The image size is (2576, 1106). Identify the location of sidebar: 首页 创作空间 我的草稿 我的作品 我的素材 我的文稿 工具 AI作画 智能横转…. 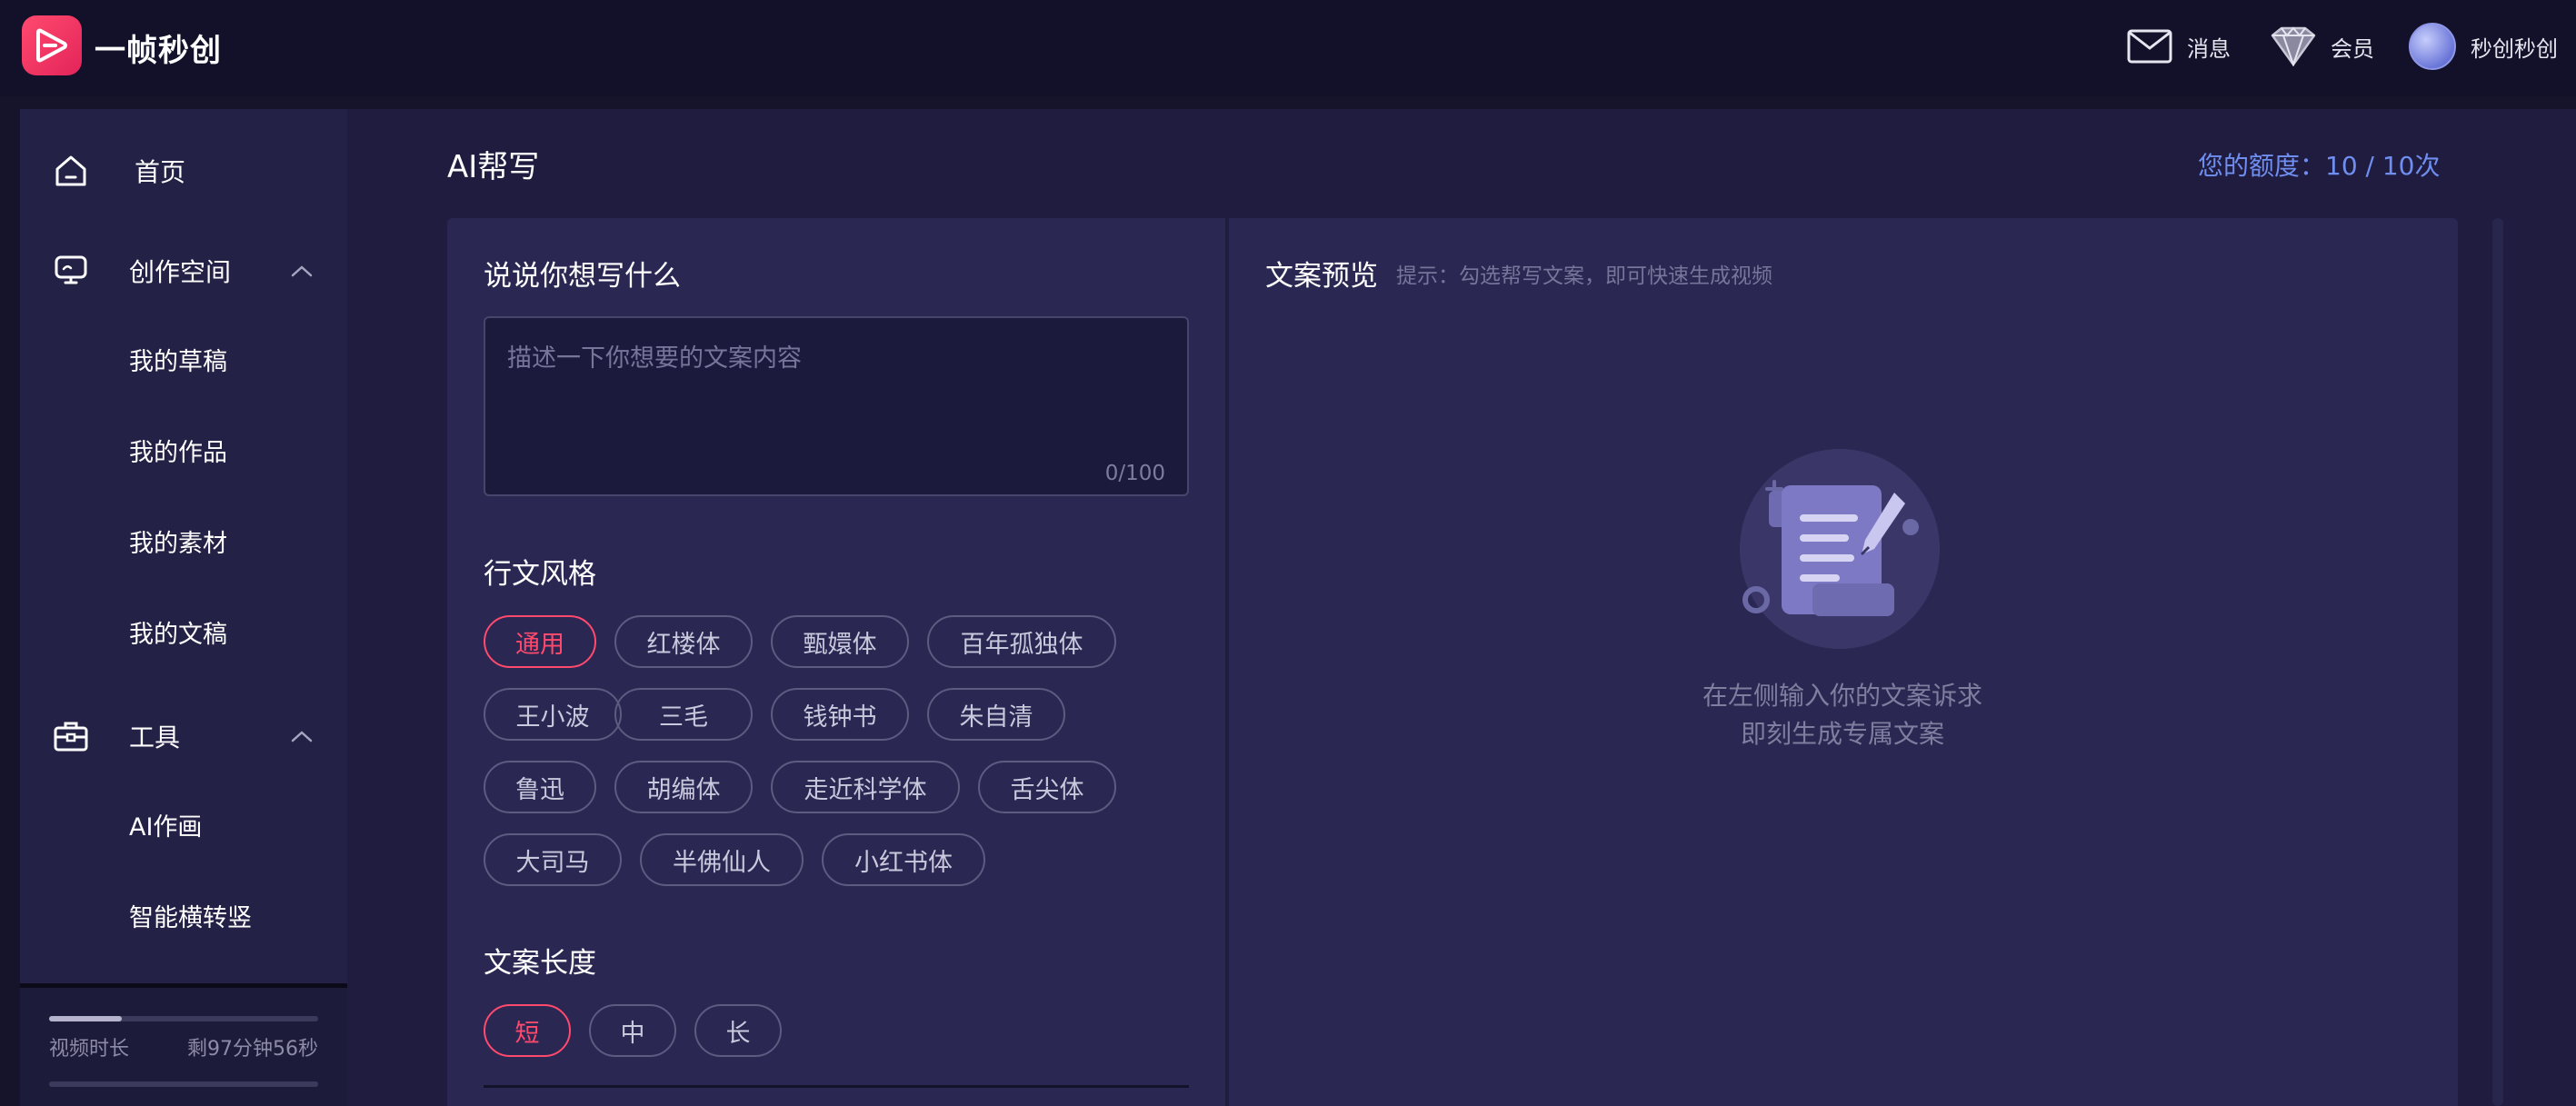
(183, 546).